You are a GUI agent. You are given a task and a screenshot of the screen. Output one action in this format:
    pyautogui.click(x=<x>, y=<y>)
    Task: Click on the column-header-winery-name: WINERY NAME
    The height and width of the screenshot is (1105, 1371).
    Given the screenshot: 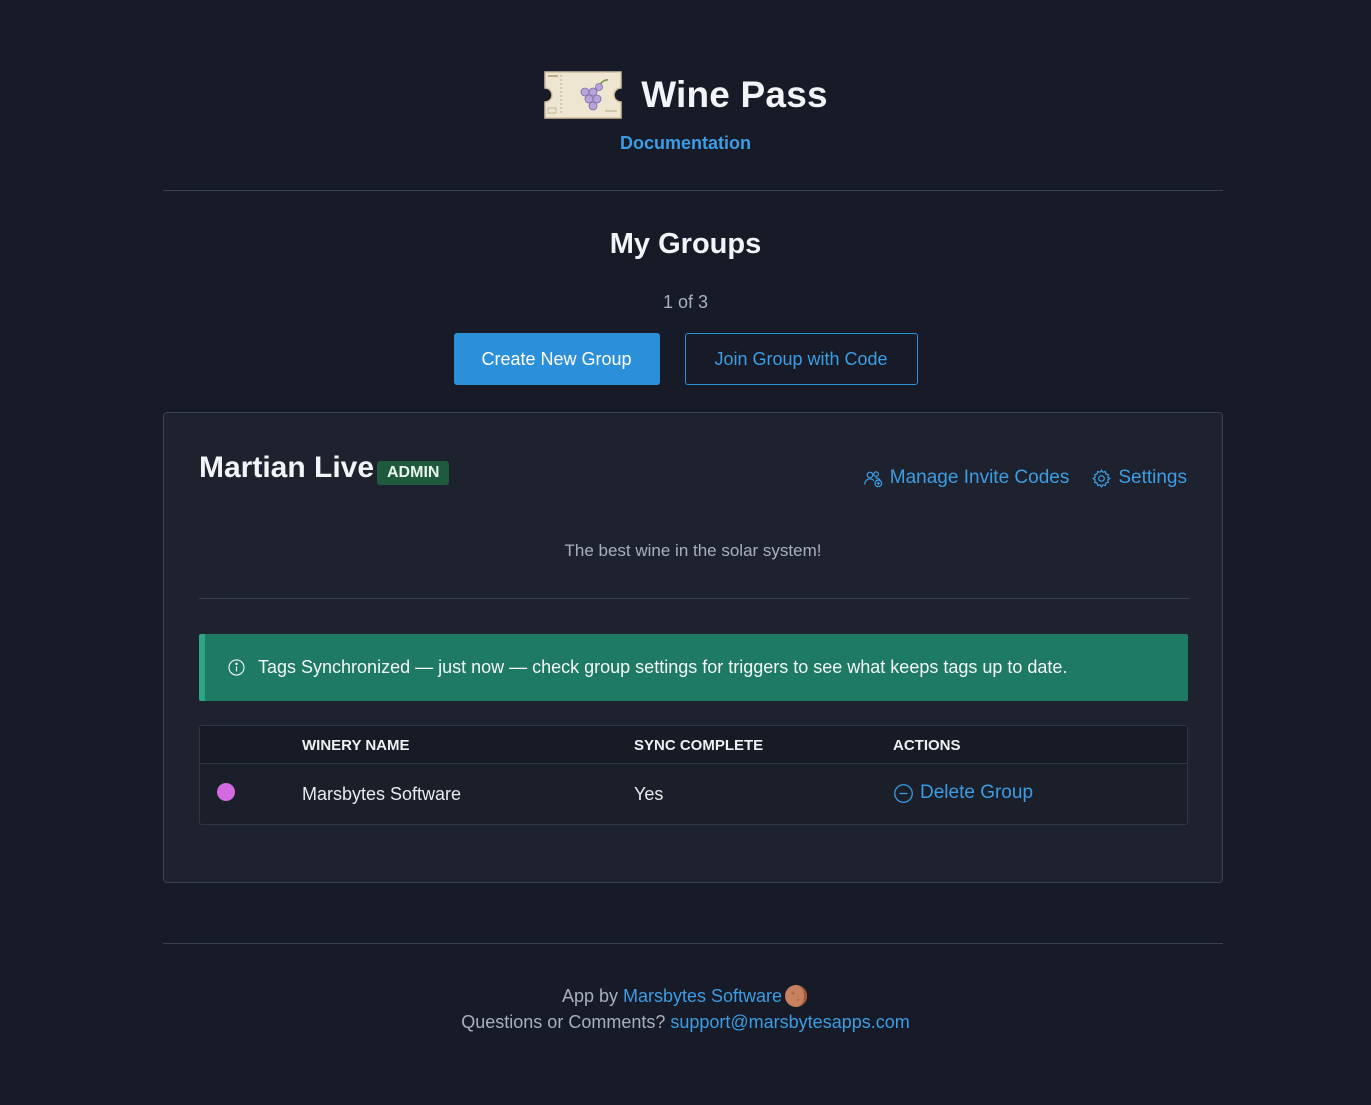 What is the action you would take?
    pyautogui.click(x=356, y=745)
    